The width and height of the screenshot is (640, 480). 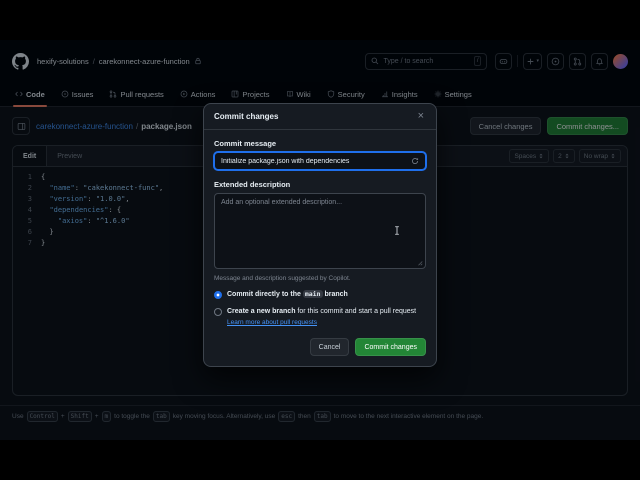 What do you see at coordinates (245, 143) in the screenshot?
I see `commit-message-label: Commit message` at bounding box center [245, 143].